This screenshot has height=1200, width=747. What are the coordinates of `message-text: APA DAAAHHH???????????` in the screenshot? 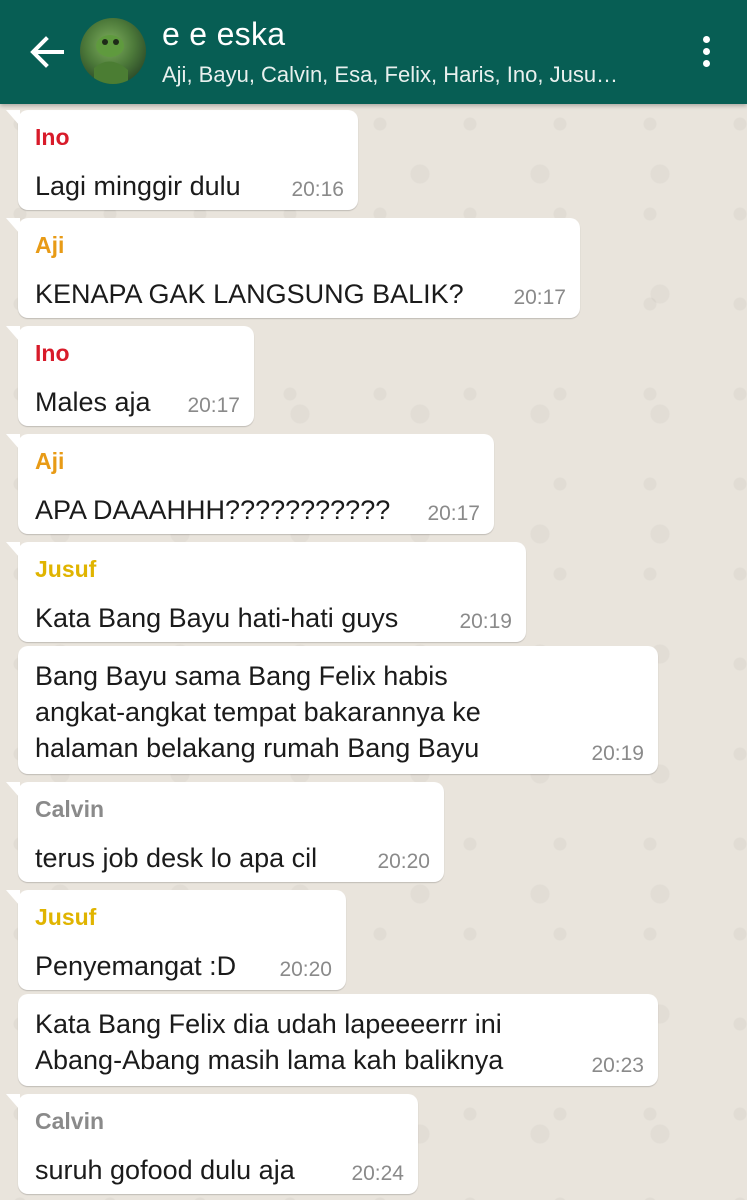 It's located at (213, 510).